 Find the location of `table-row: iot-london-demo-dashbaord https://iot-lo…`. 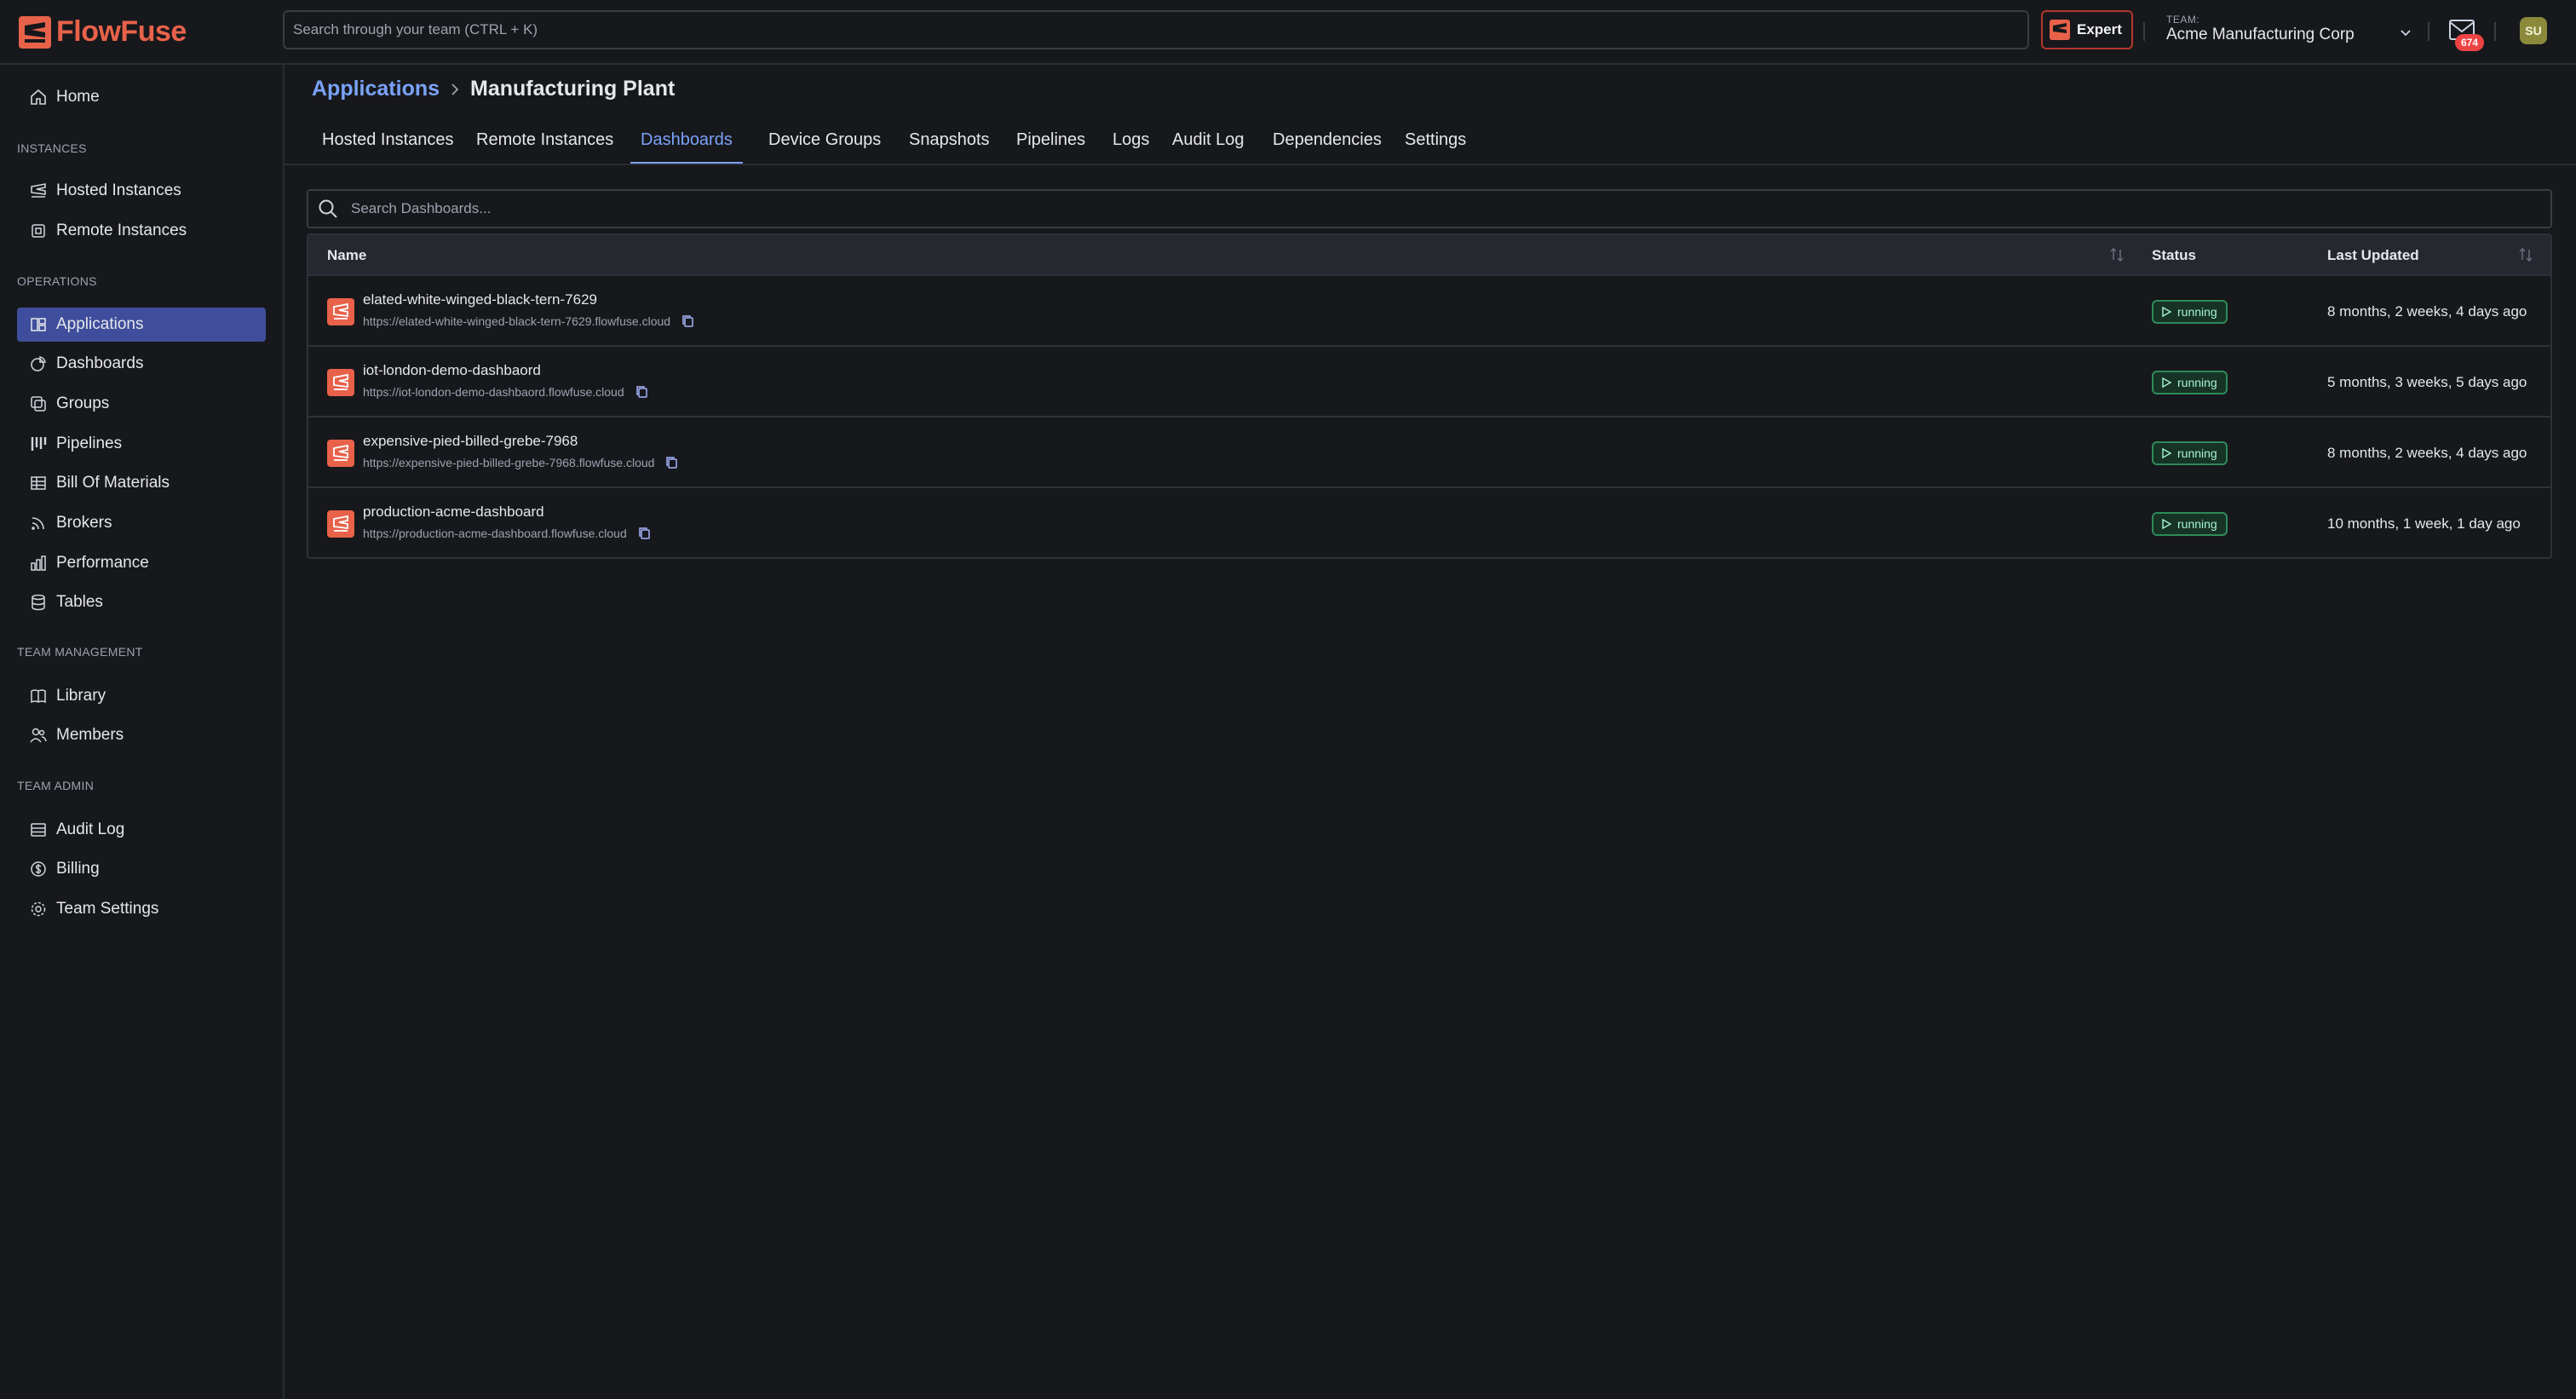

table-row: iot-london-demo-dashbaord https://iot-lo… is located at coordinates (1429, 382).